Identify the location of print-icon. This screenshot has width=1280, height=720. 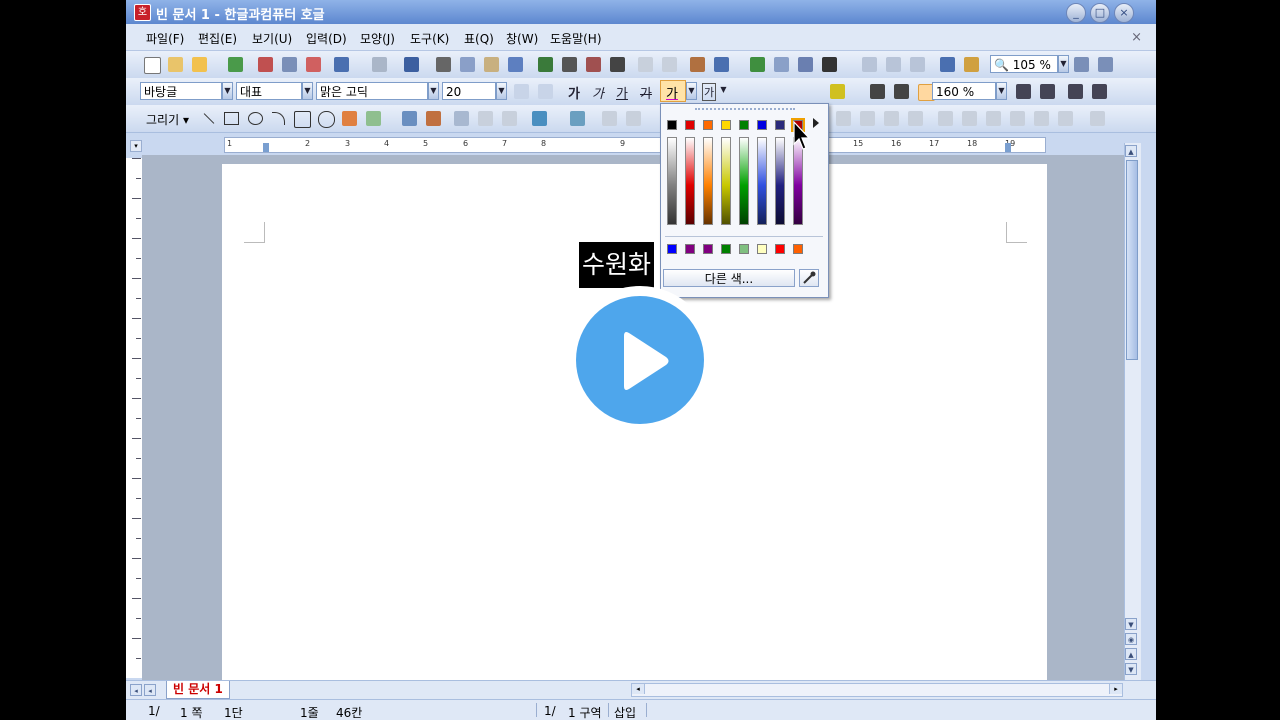
(265, 64).